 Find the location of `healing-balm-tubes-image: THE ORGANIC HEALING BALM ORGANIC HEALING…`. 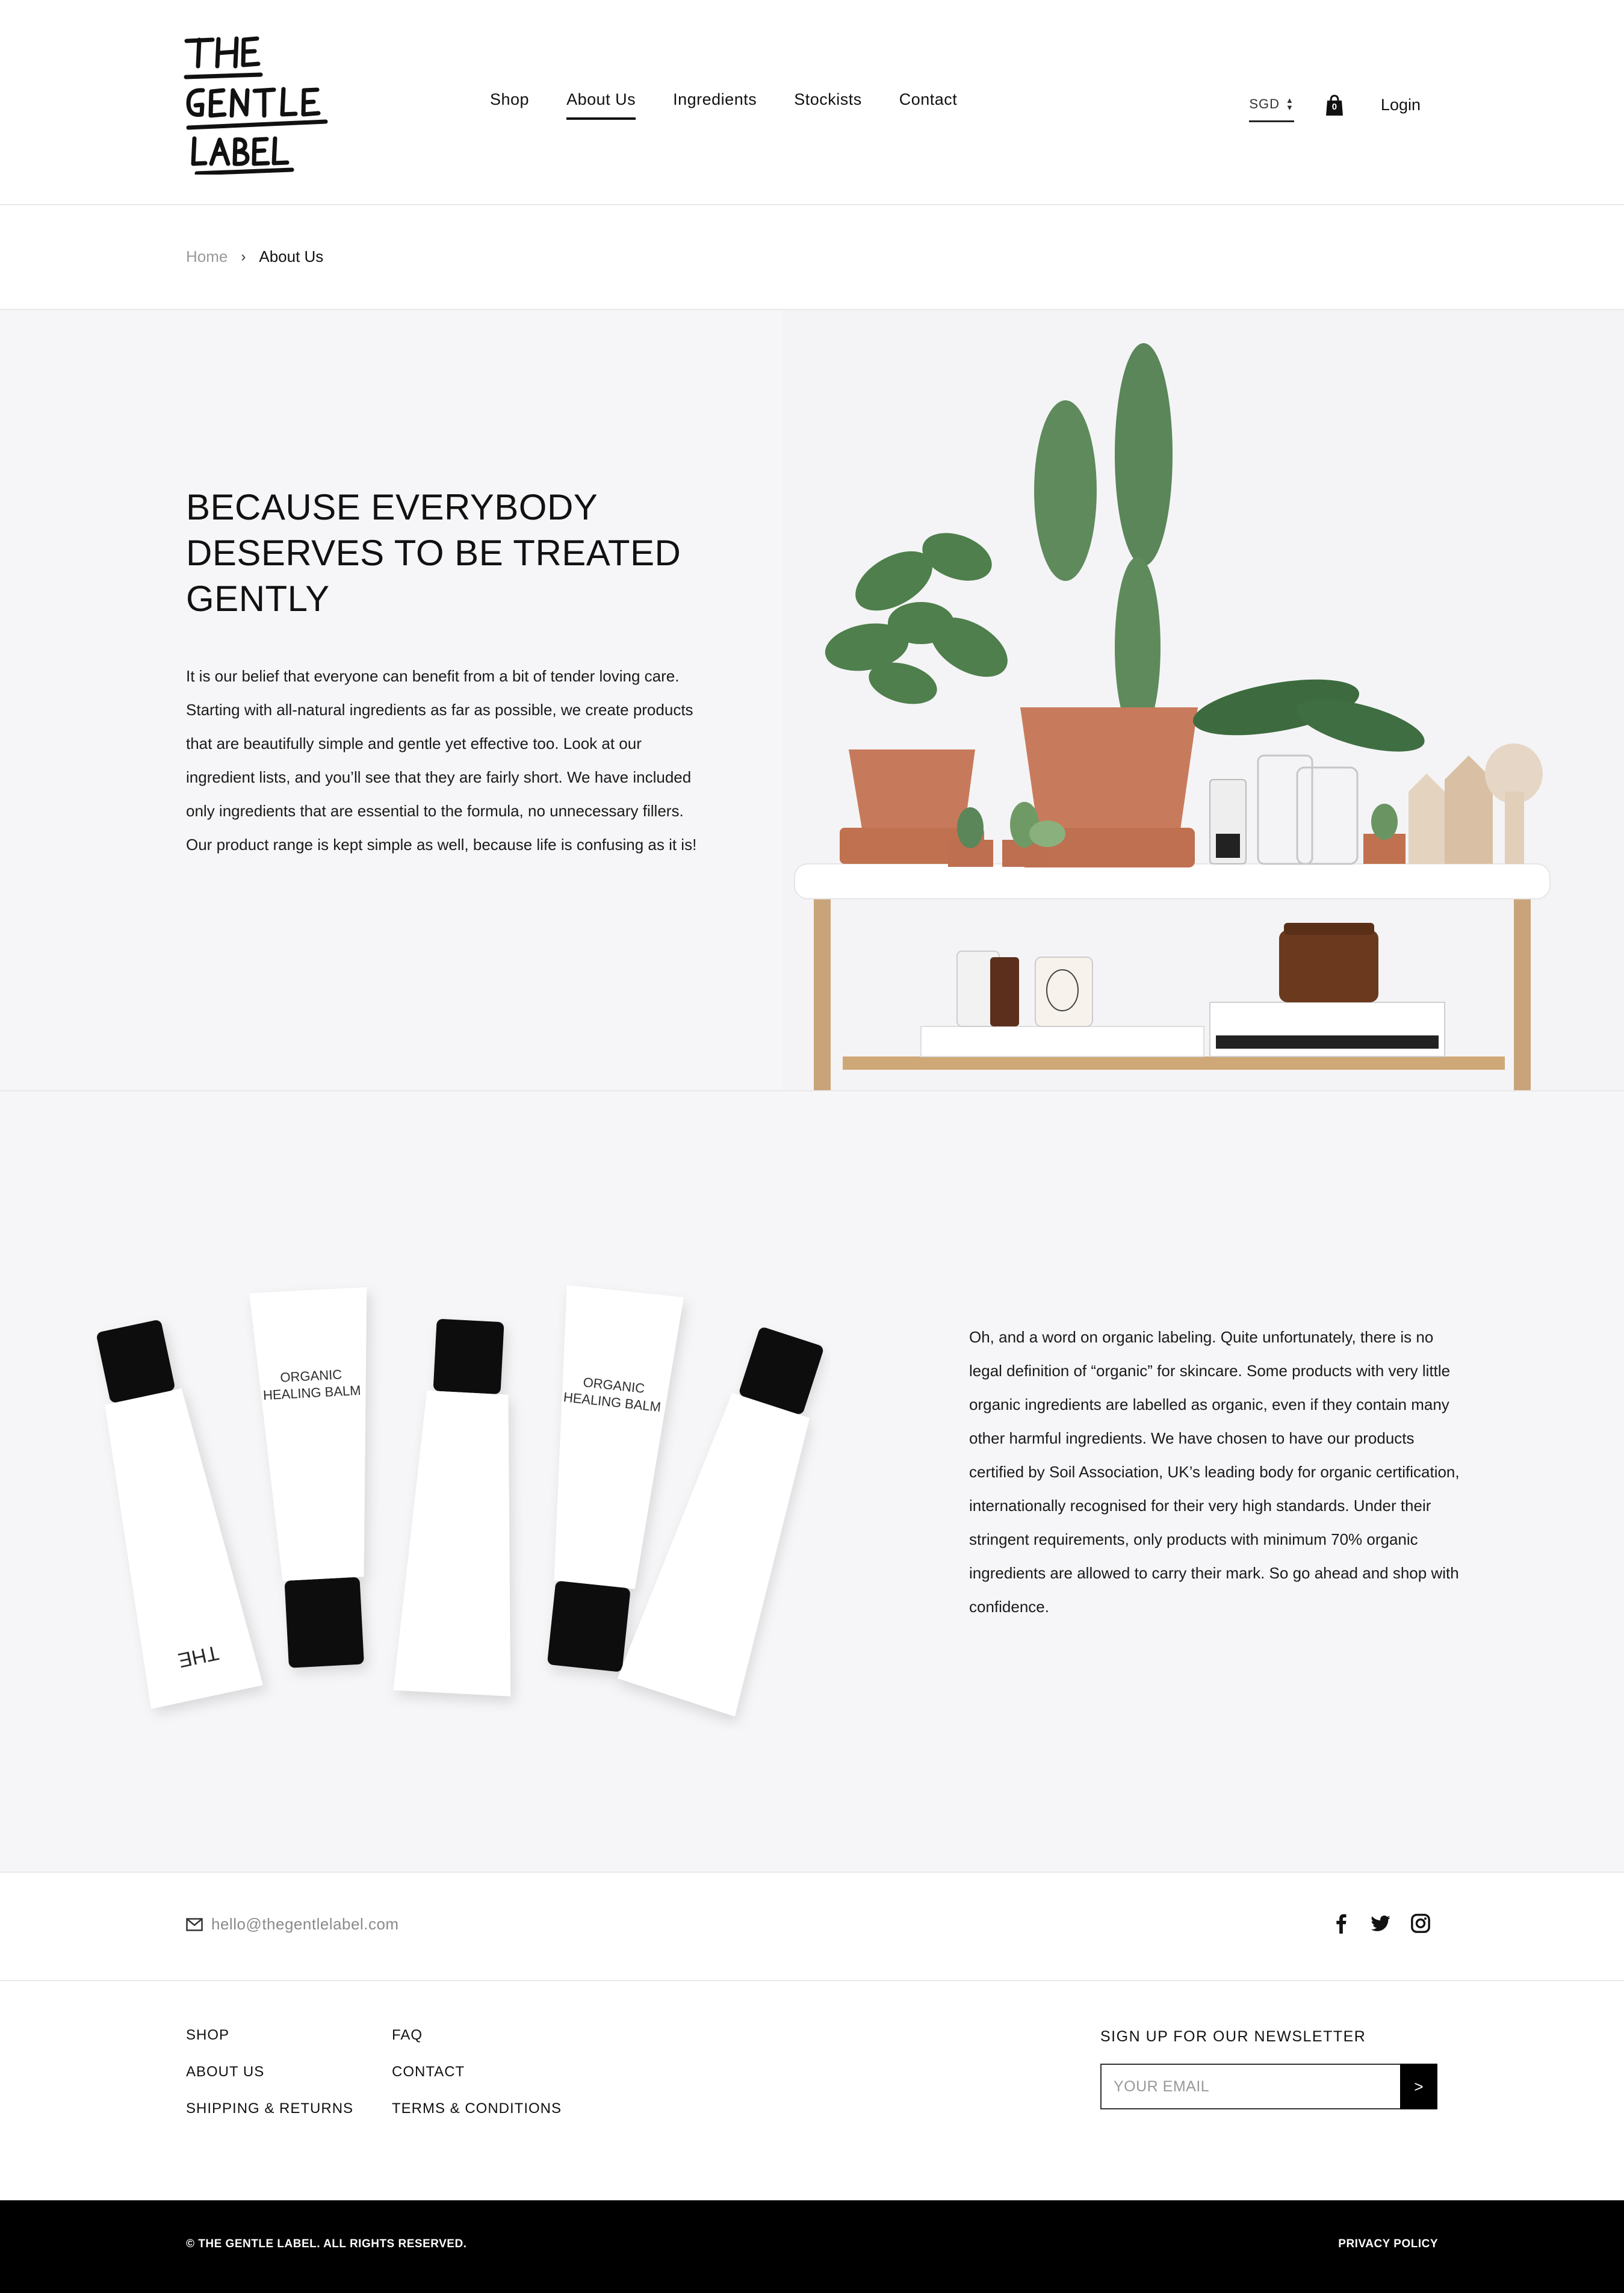

healing-balm-tubes-image: THE ORGANIC HEALING BALM ORGANIC HEALING… is located at coordinates (460, 1501).